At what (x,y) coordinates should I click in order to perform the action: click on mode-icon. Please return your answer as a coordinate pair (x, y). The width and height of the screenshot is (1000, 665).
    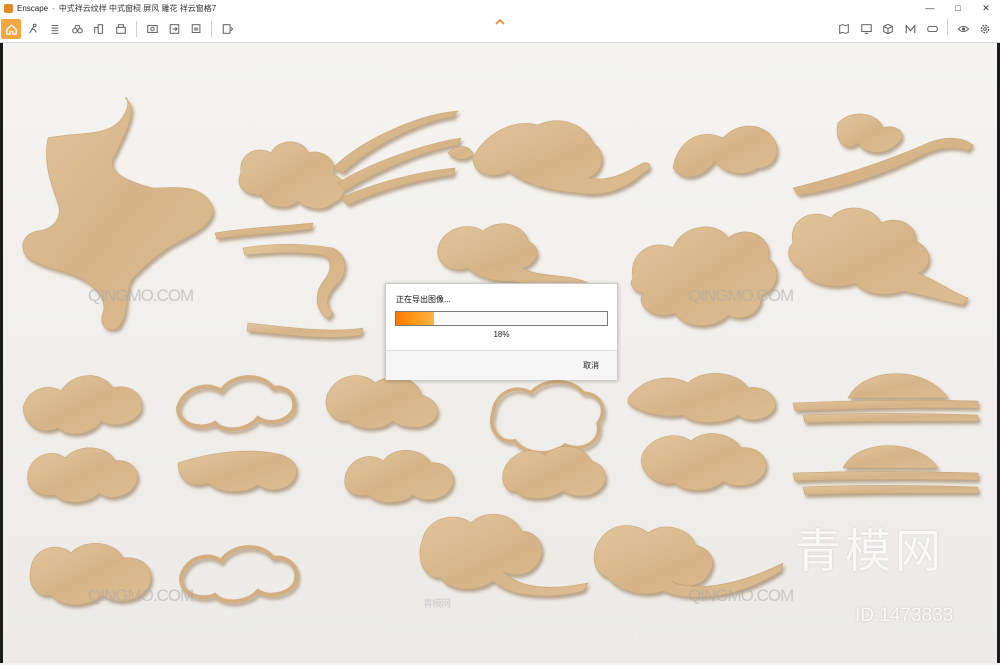
    Looking at the image, I should click on (910, 29).